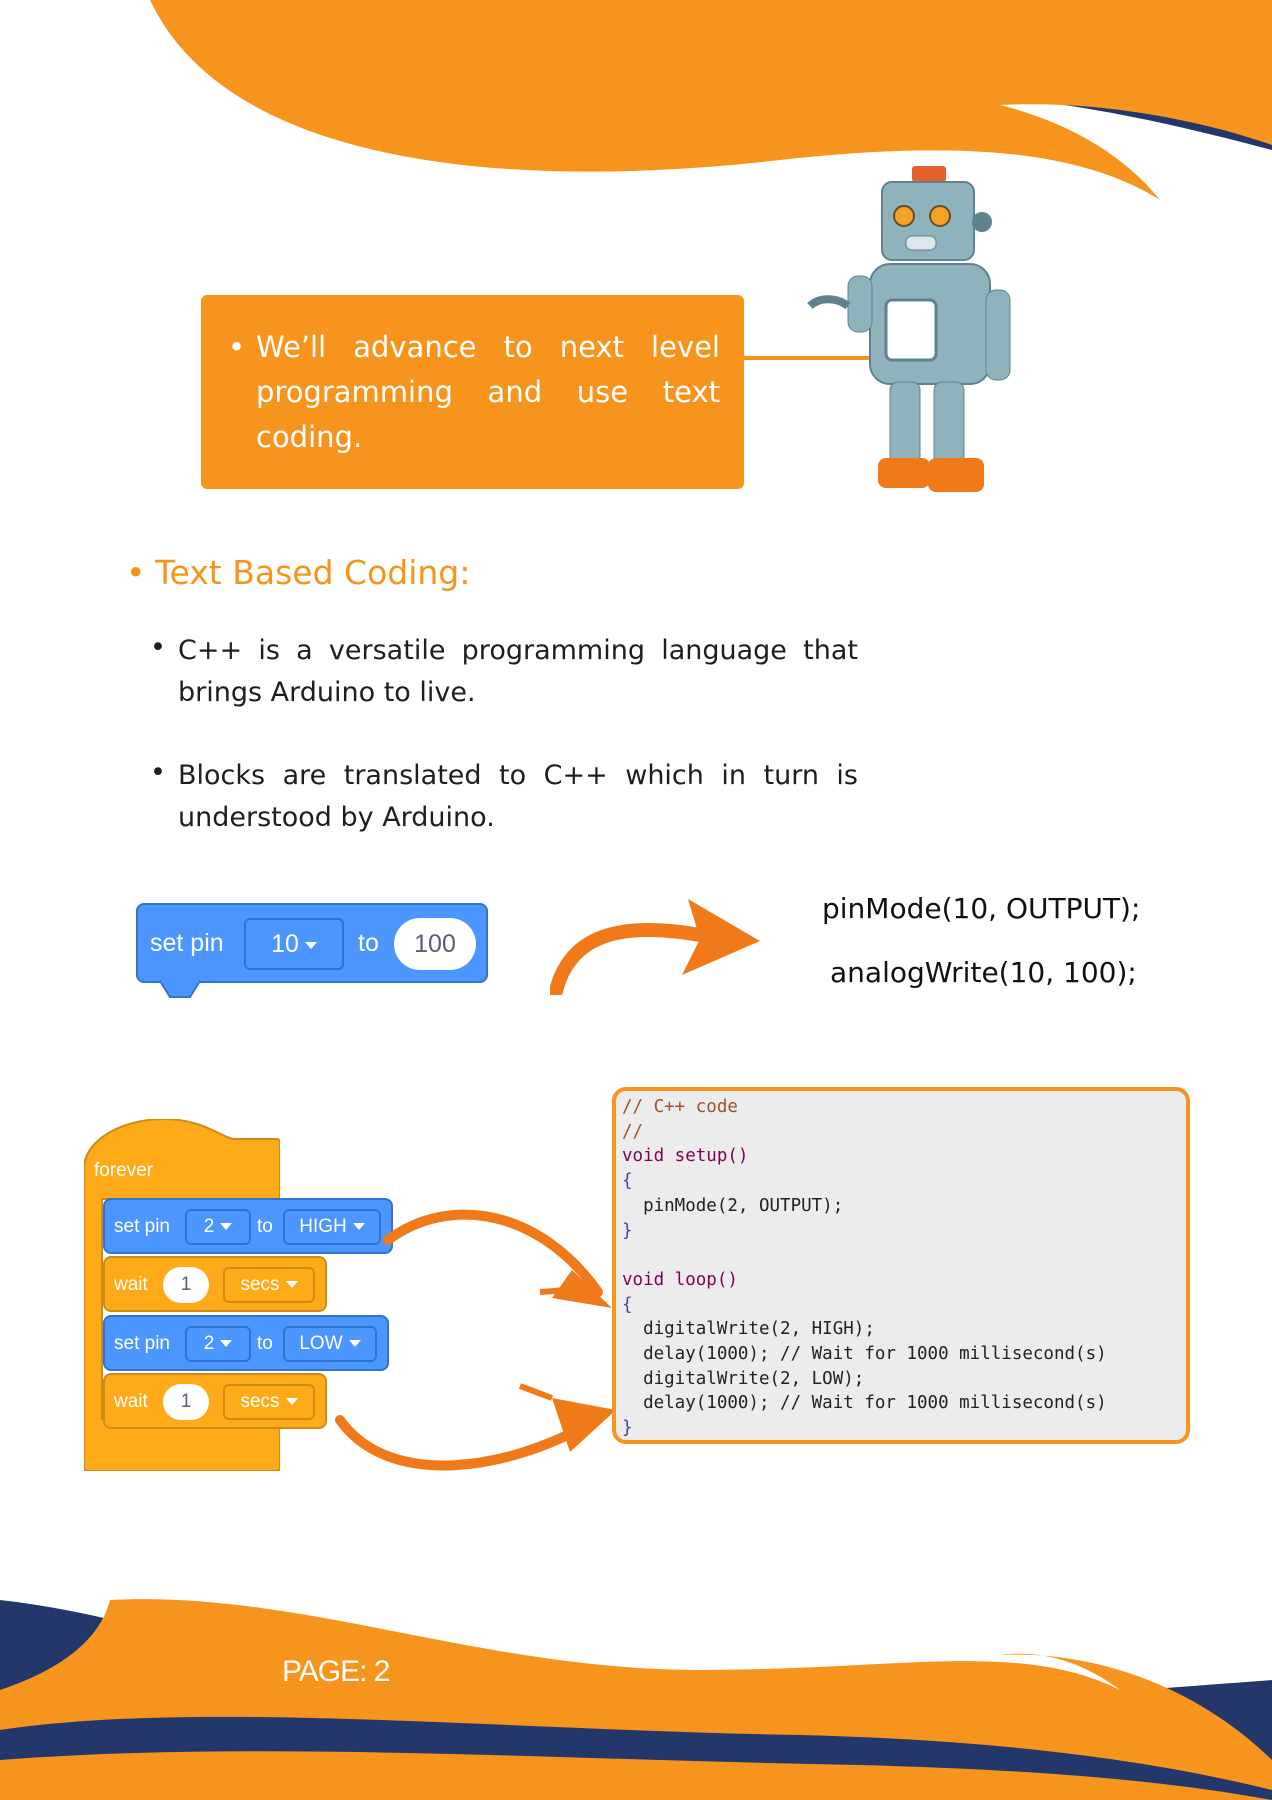 The width and height of the screenshot is (1272, 1800). What do you see at coordinates (636, 1699) in the screenshot?
I see `bottom-wave-decoration` at bounding box center [636, 1699].